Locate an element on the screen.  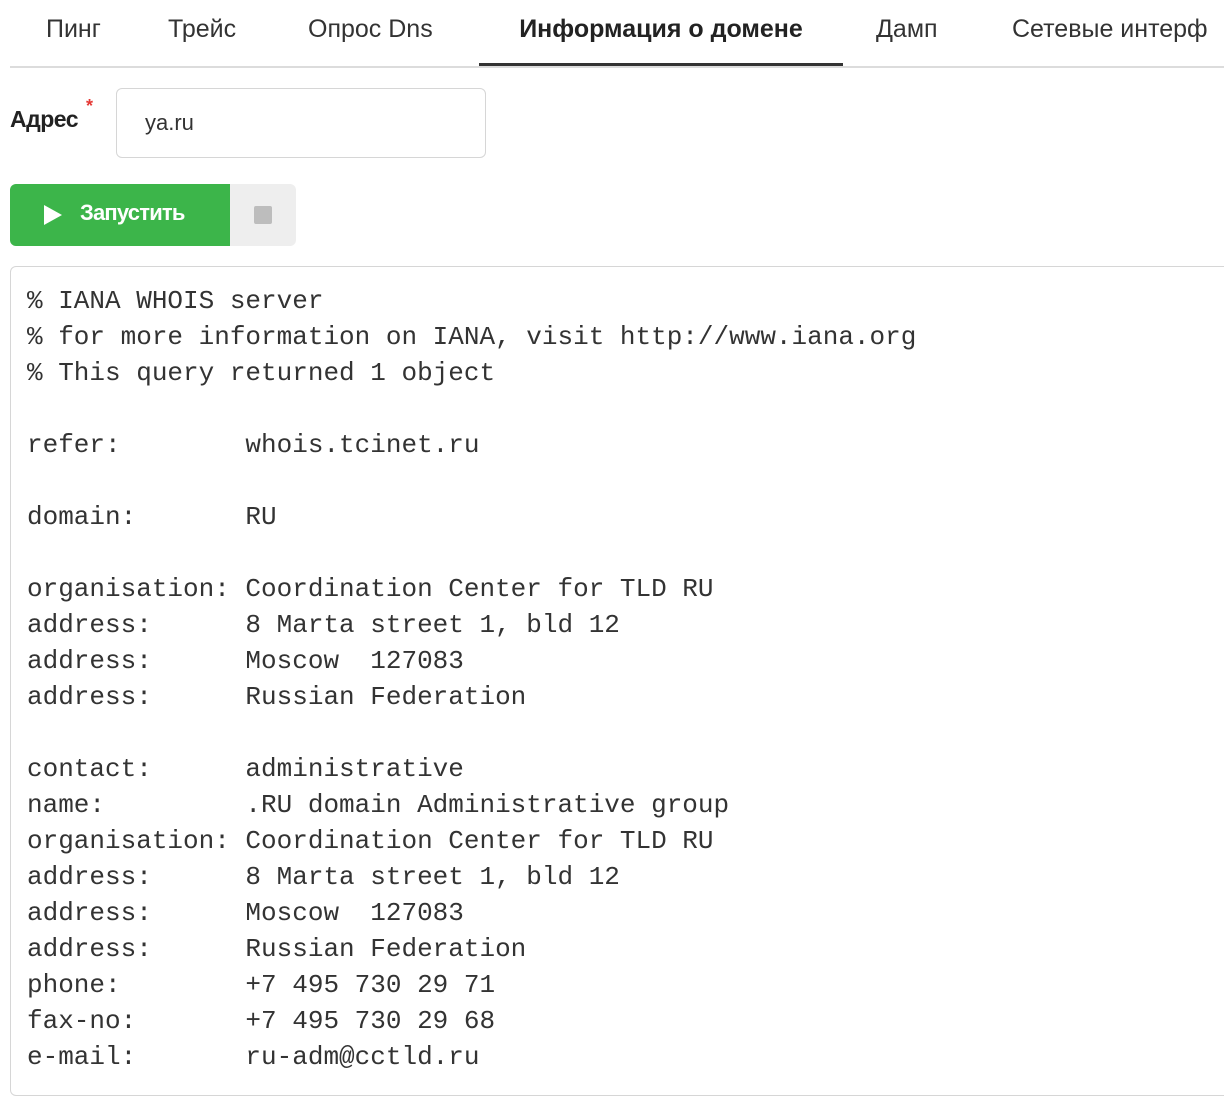
tab-label: Опрос Dns is located at coordinates (370, 29).